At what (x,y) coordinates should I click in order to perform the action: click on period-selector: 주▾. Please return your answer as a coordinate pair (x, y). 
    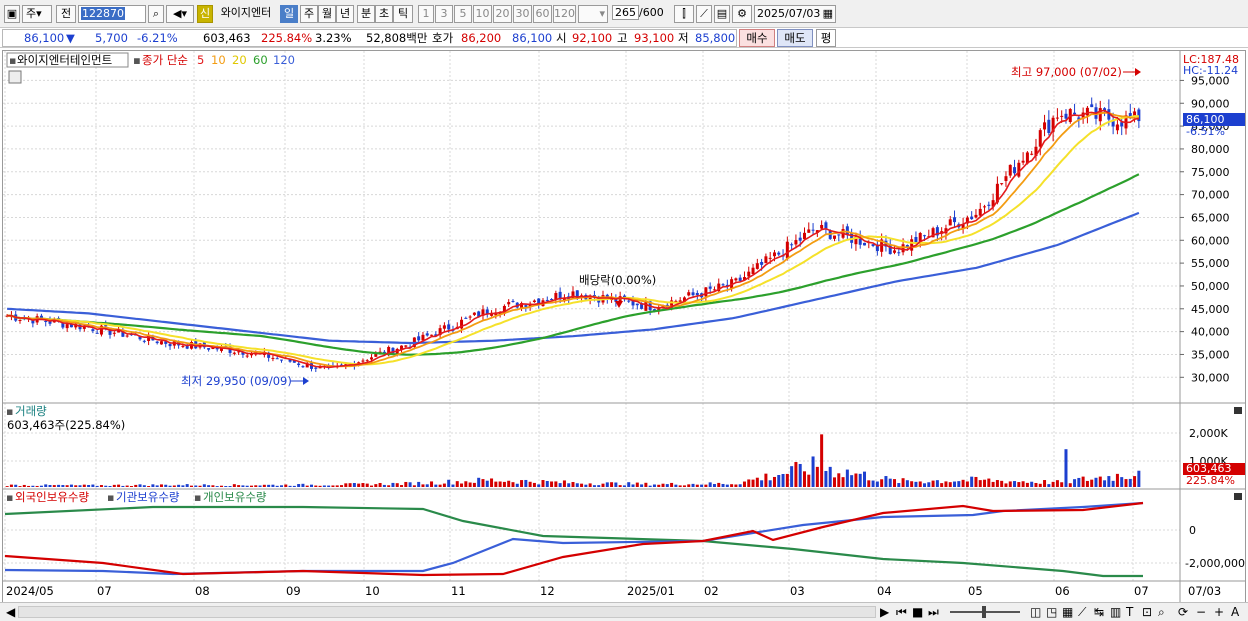
    Looking at the image, I should click on (37, 14).